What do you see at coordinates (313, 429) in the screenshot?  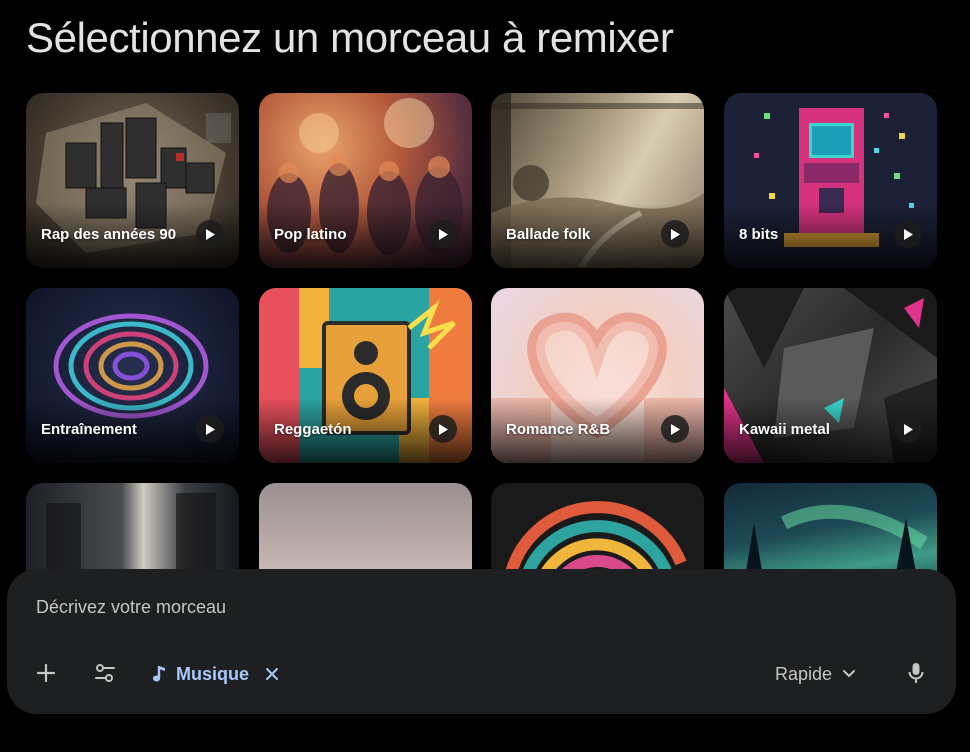 I see `track-label: Reggaetón` at bounding box center [313, 429].